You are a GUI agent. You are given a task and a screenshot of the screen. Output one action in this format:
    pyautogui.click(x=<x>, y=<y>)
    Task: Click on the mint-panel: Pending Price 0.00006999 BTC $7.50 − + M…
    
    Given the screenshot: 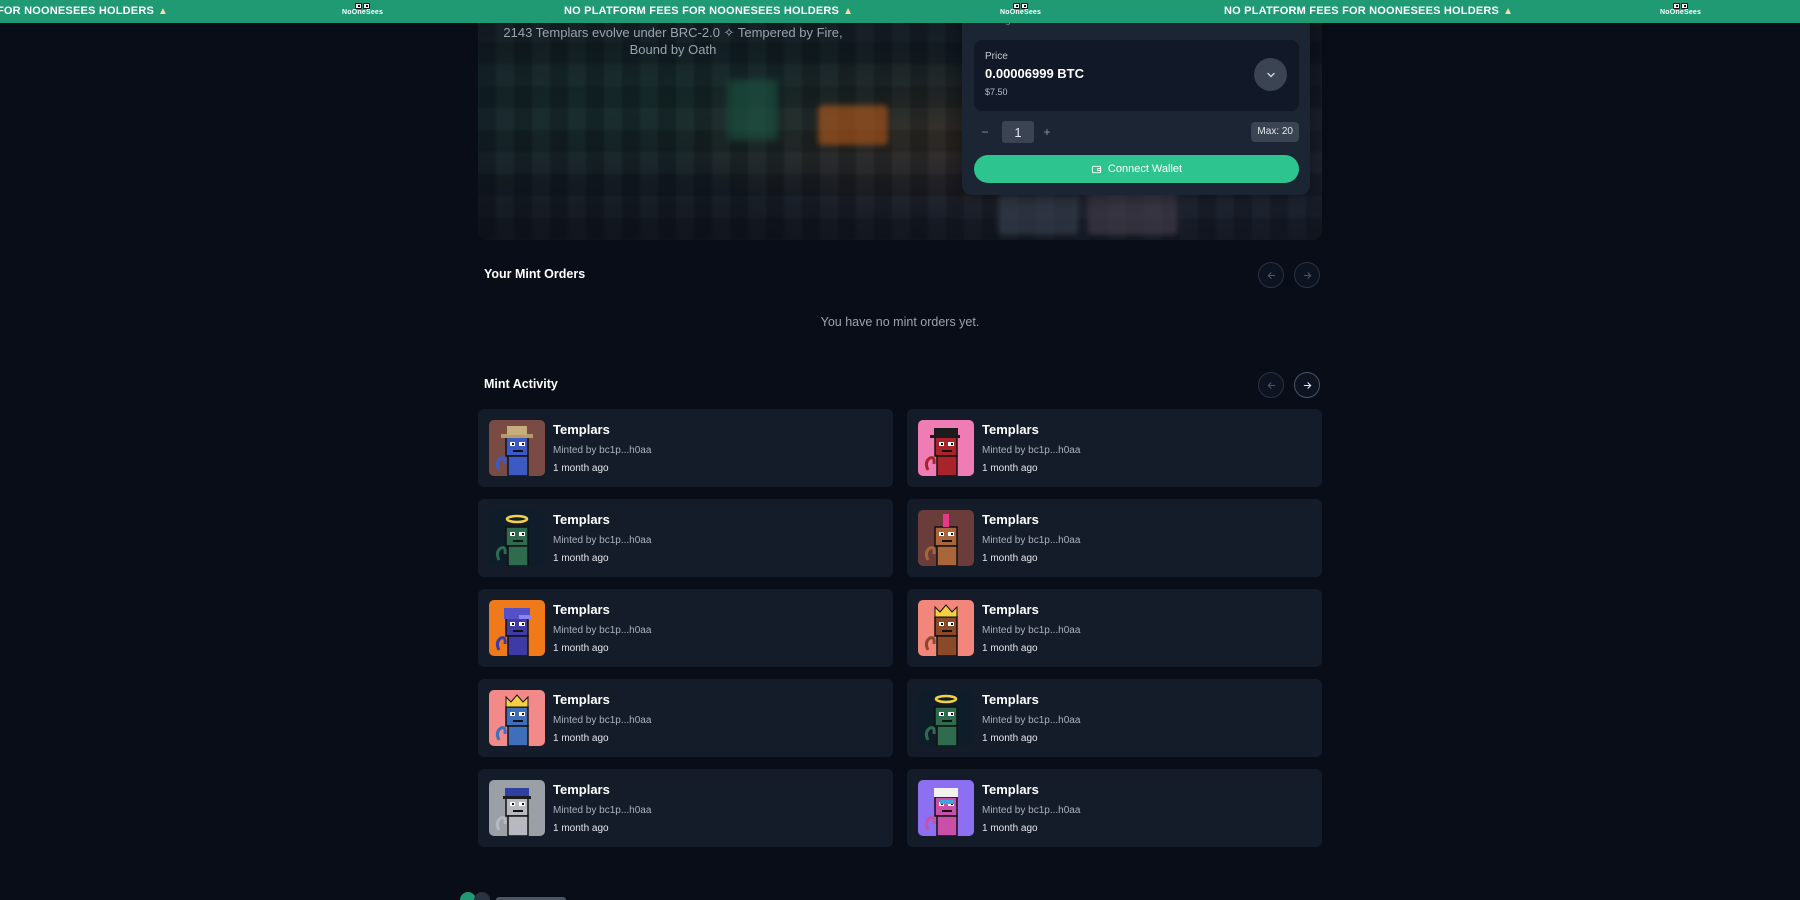 What is the action you would take?
    pyautogui.click(x=1136, y=97)
    